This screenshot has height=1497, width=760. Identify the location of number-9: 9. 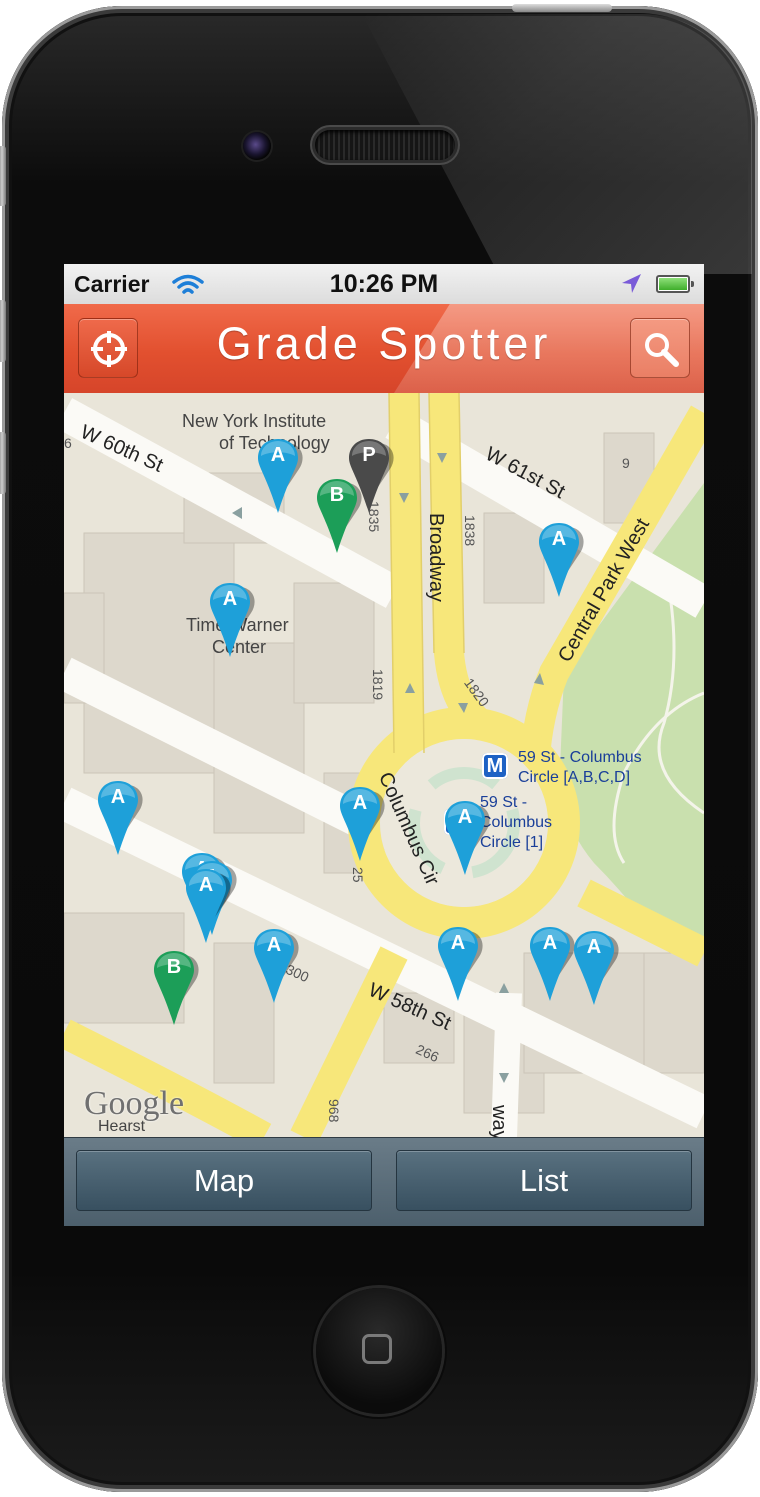
(626, 463).